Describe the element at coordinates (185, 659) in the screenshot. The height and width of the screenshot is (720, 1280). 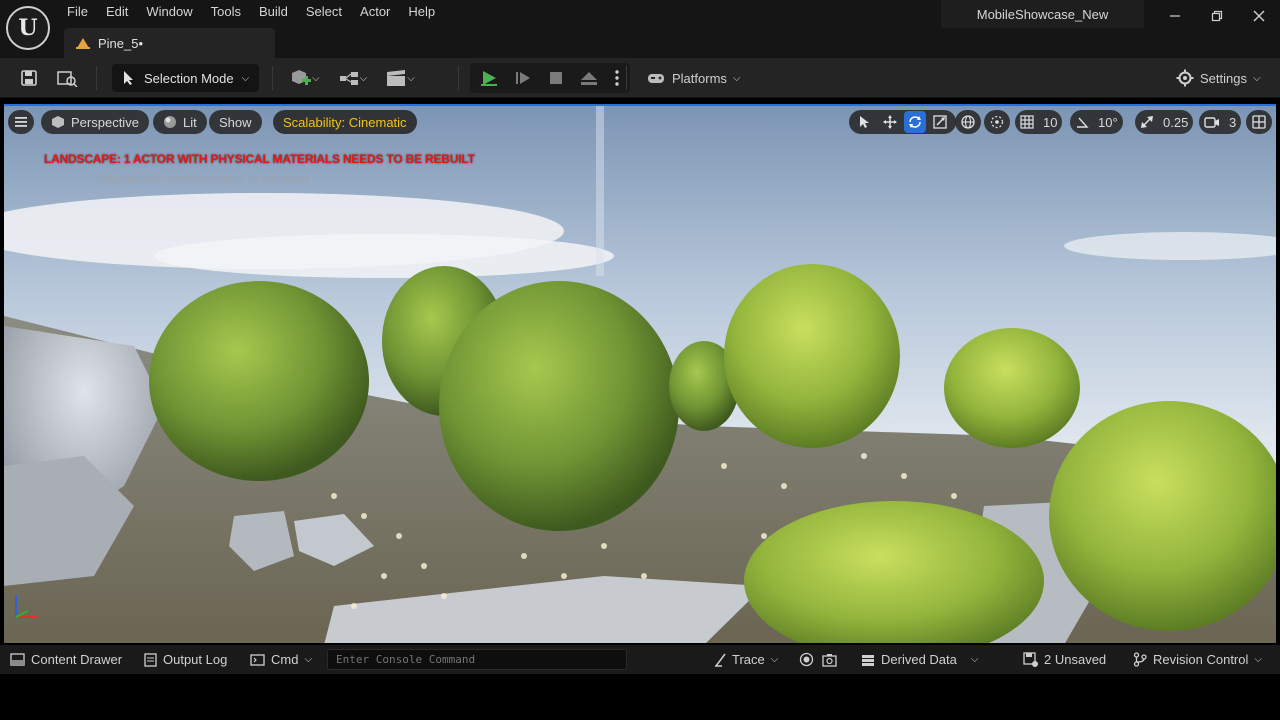
I see `output-log-button: Output Log` at that location.